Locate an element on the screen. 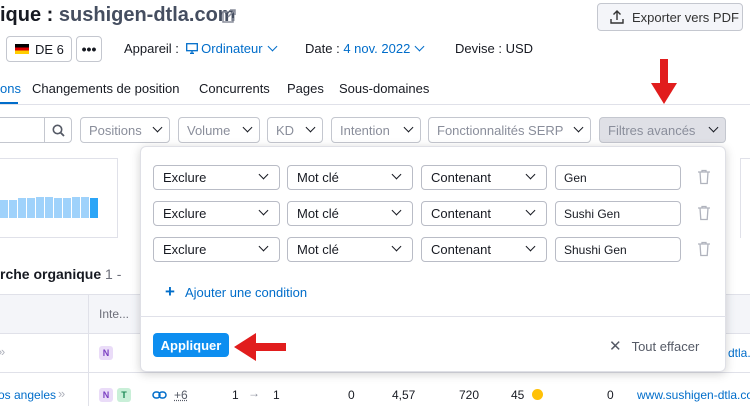 This screenshot has width=750, height=406. organic-search-heading: rche organique 1 - is located at coordinates (60, 274).